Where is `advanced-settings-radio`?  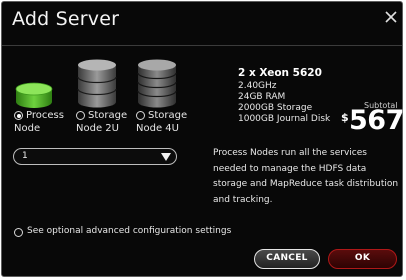 advanced-settings-radio is located at coordinates (18, 232).